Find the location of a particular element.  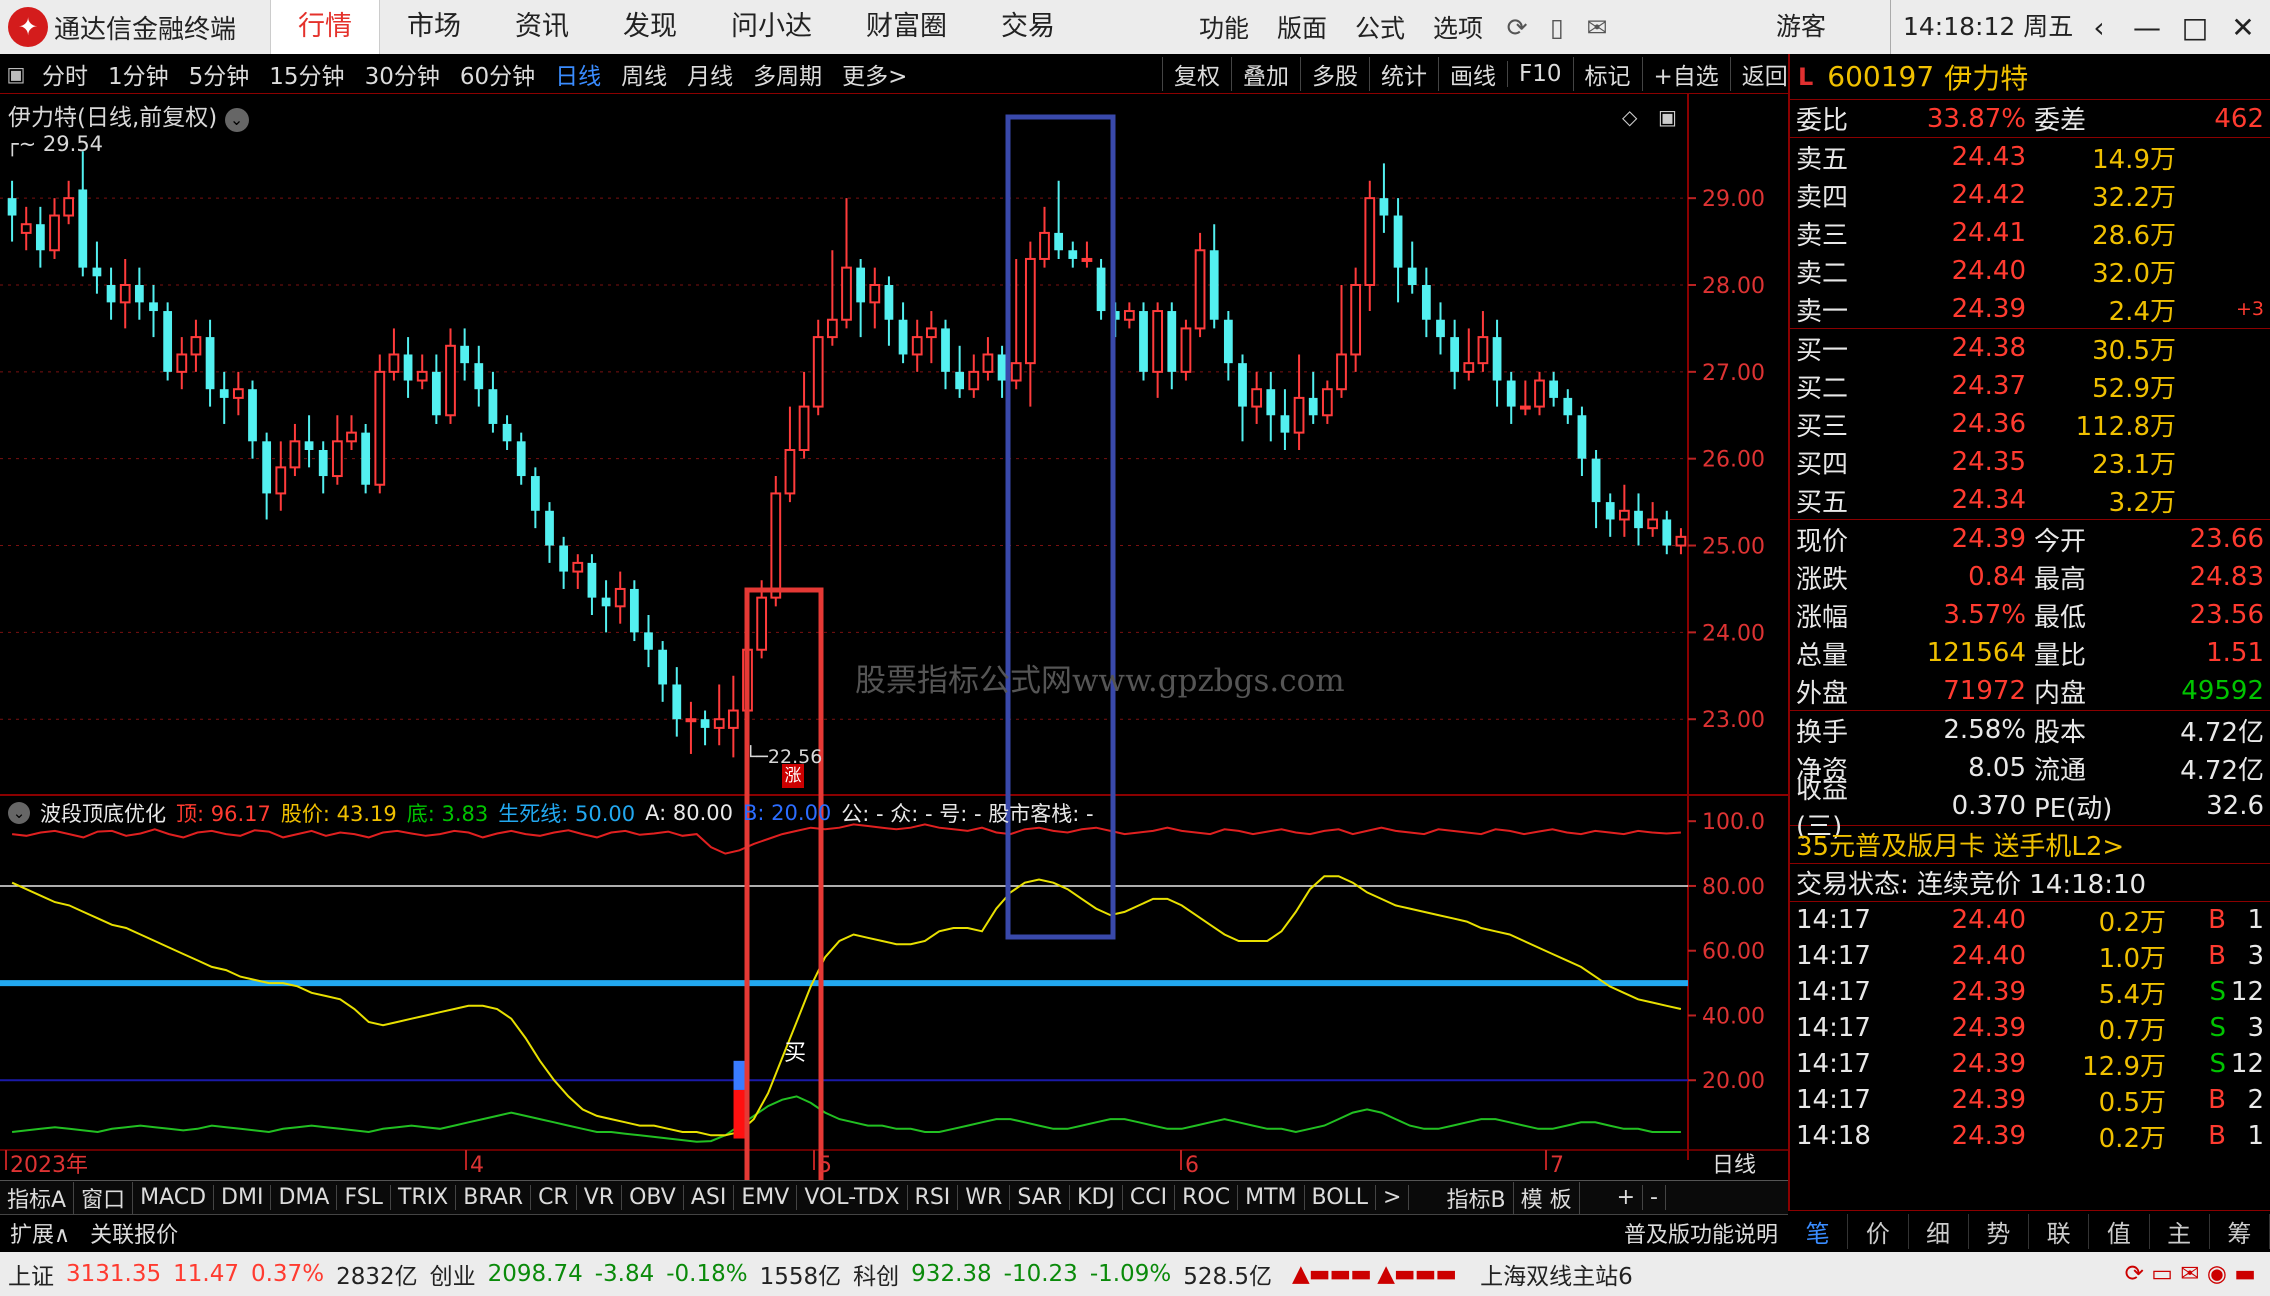

ind-tab-sar: SAR is located at coordinates (1040, 1197).